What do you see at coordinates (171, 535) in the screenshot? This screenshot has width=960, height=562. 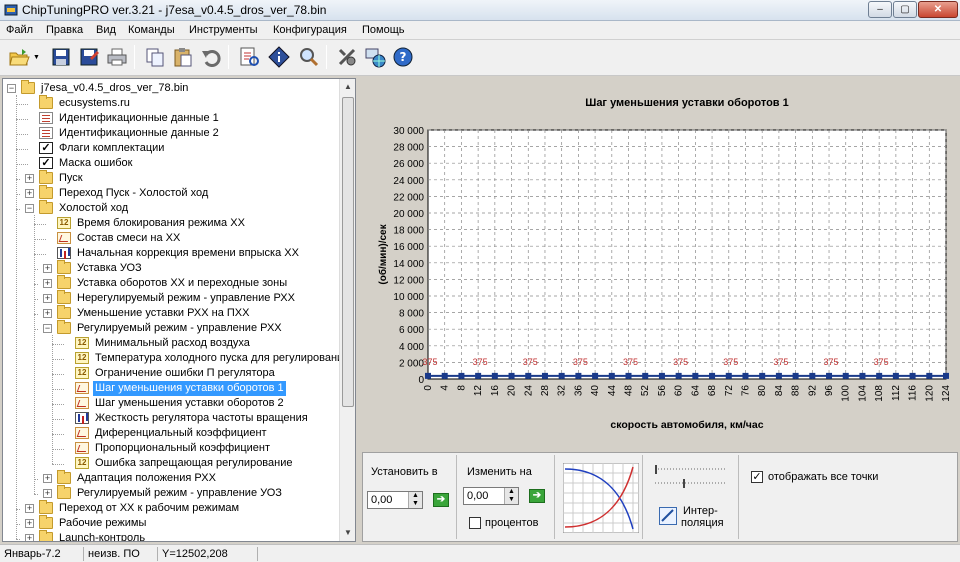 I see `tree-item: + Launch-контроль` at bounding box center [171, 535].